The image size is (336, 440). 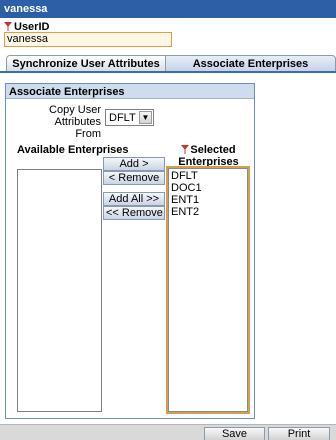 What do you see at coordinates (251, 63) in the screenshot?
I see `tab-associate-enterprises: Associate Enterprises` at bounding box center [251, 63].